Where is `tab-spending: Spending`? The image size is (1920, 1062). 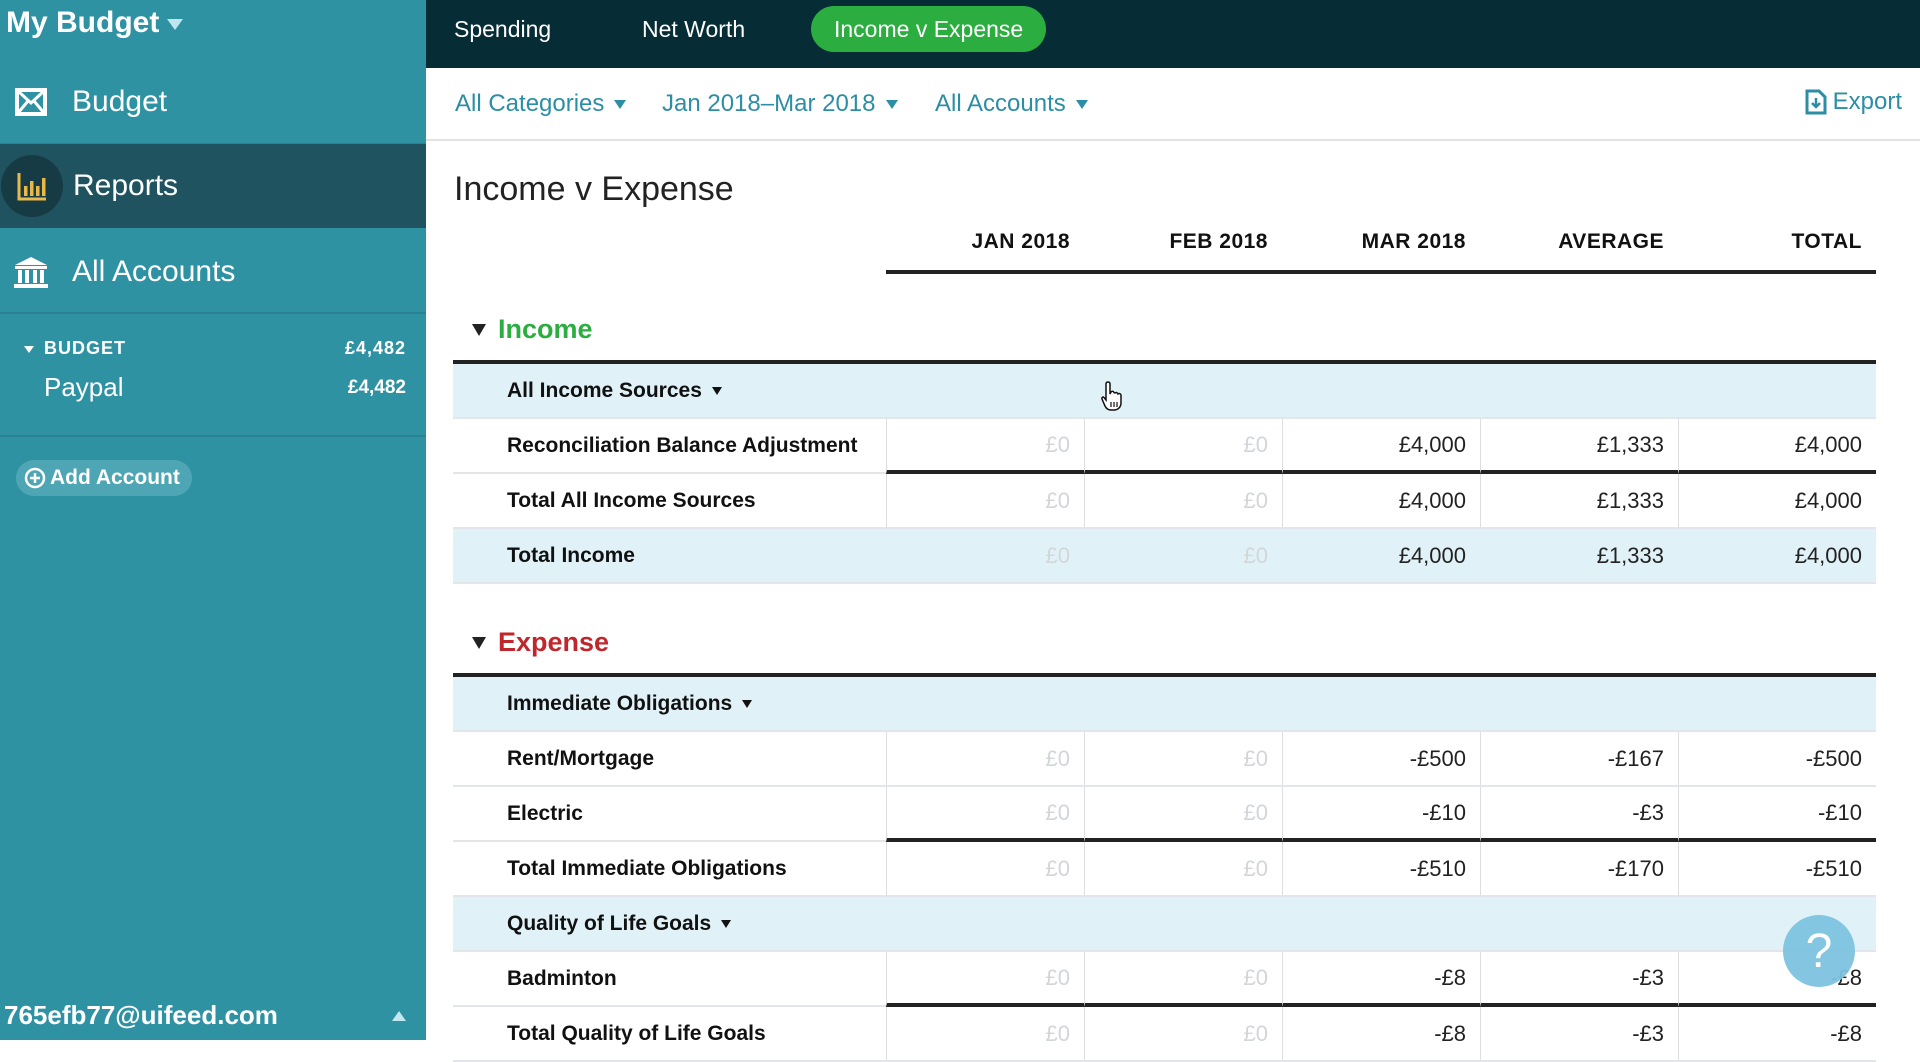
tab-spending: Spending is located at coordinates (502, 29).